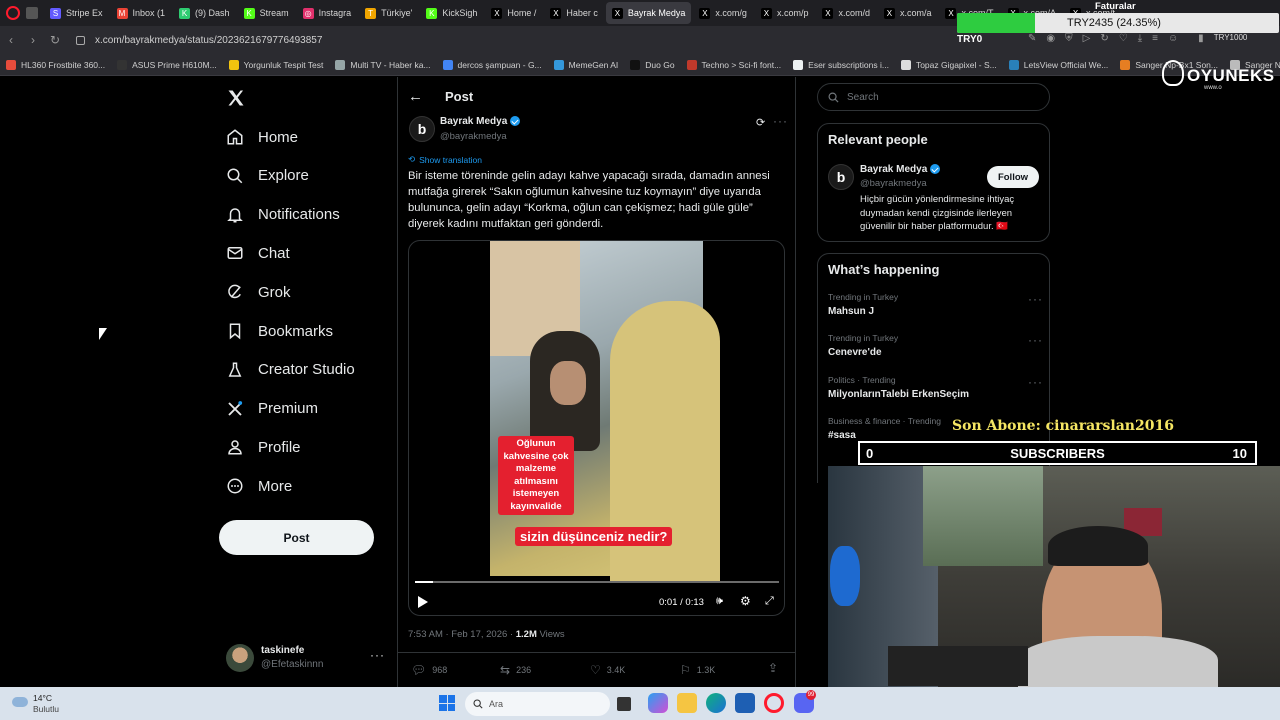  Describe the element at coordinates (841, 177) in the screenshot. I see `relevant-avatar: b` at that location.